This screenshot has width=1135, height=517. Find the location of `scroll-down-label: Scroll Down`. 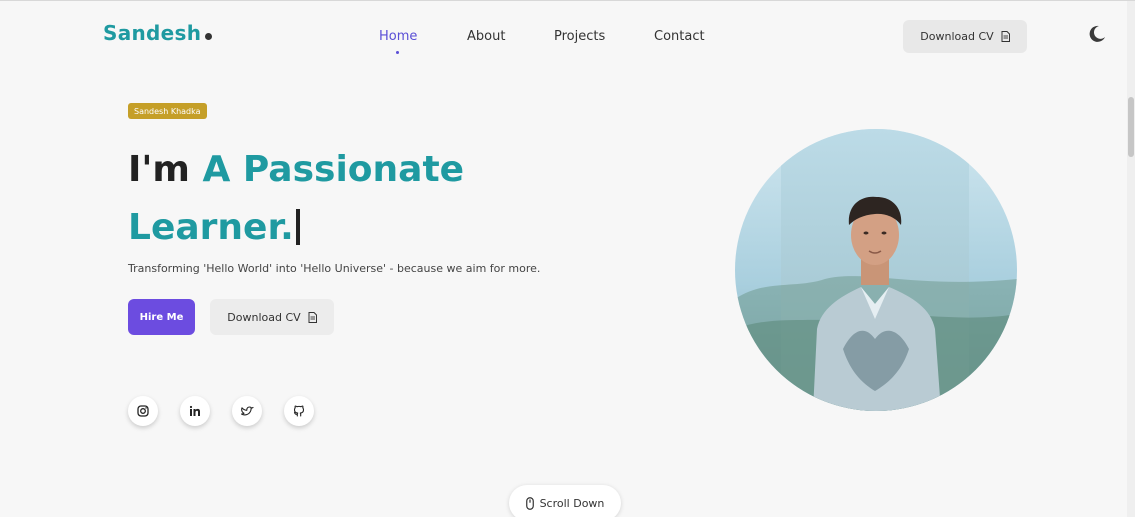

scroll-down-label: Scroll Down is located at coordinates (572, 503).